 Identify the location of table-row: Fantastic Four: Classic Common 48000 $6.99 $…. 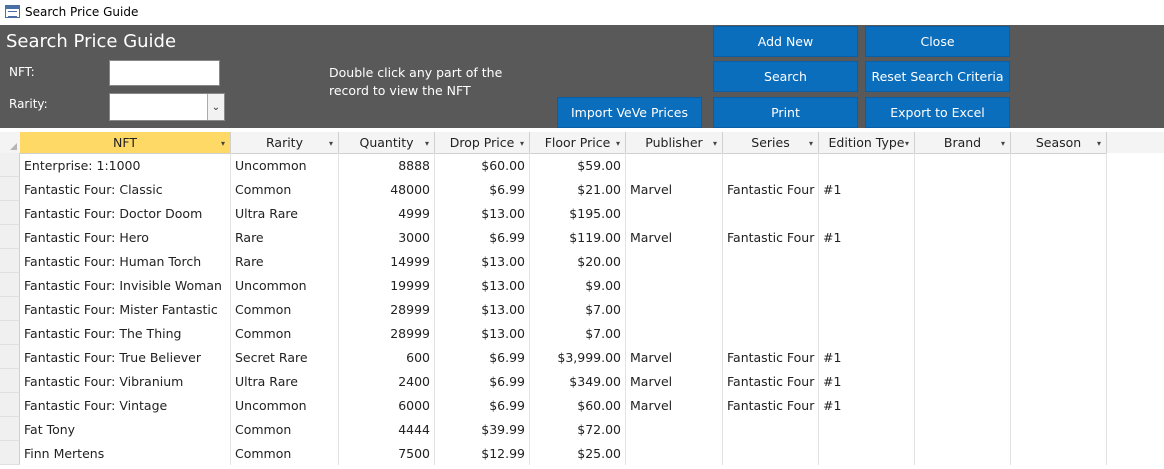
(553, 189).